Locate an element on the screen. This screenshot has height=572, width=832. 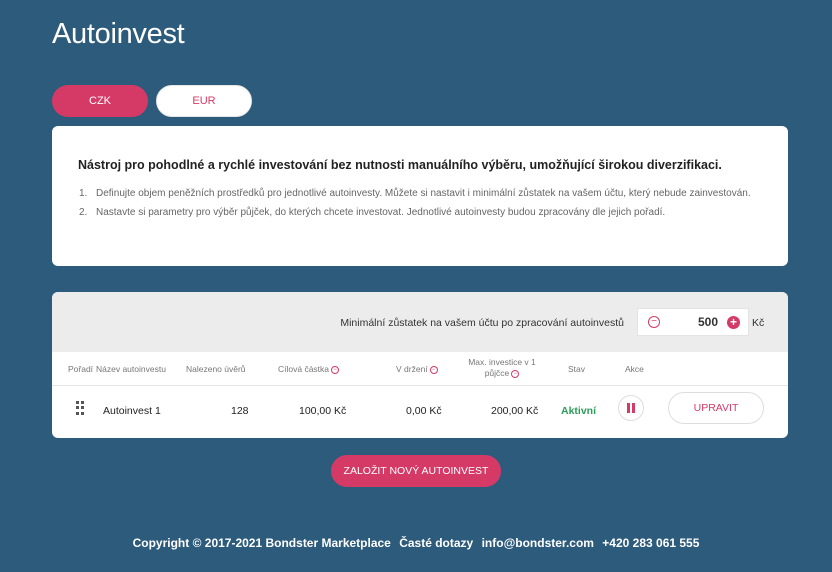
col-action: Akce is located at coordinates (634, 369).